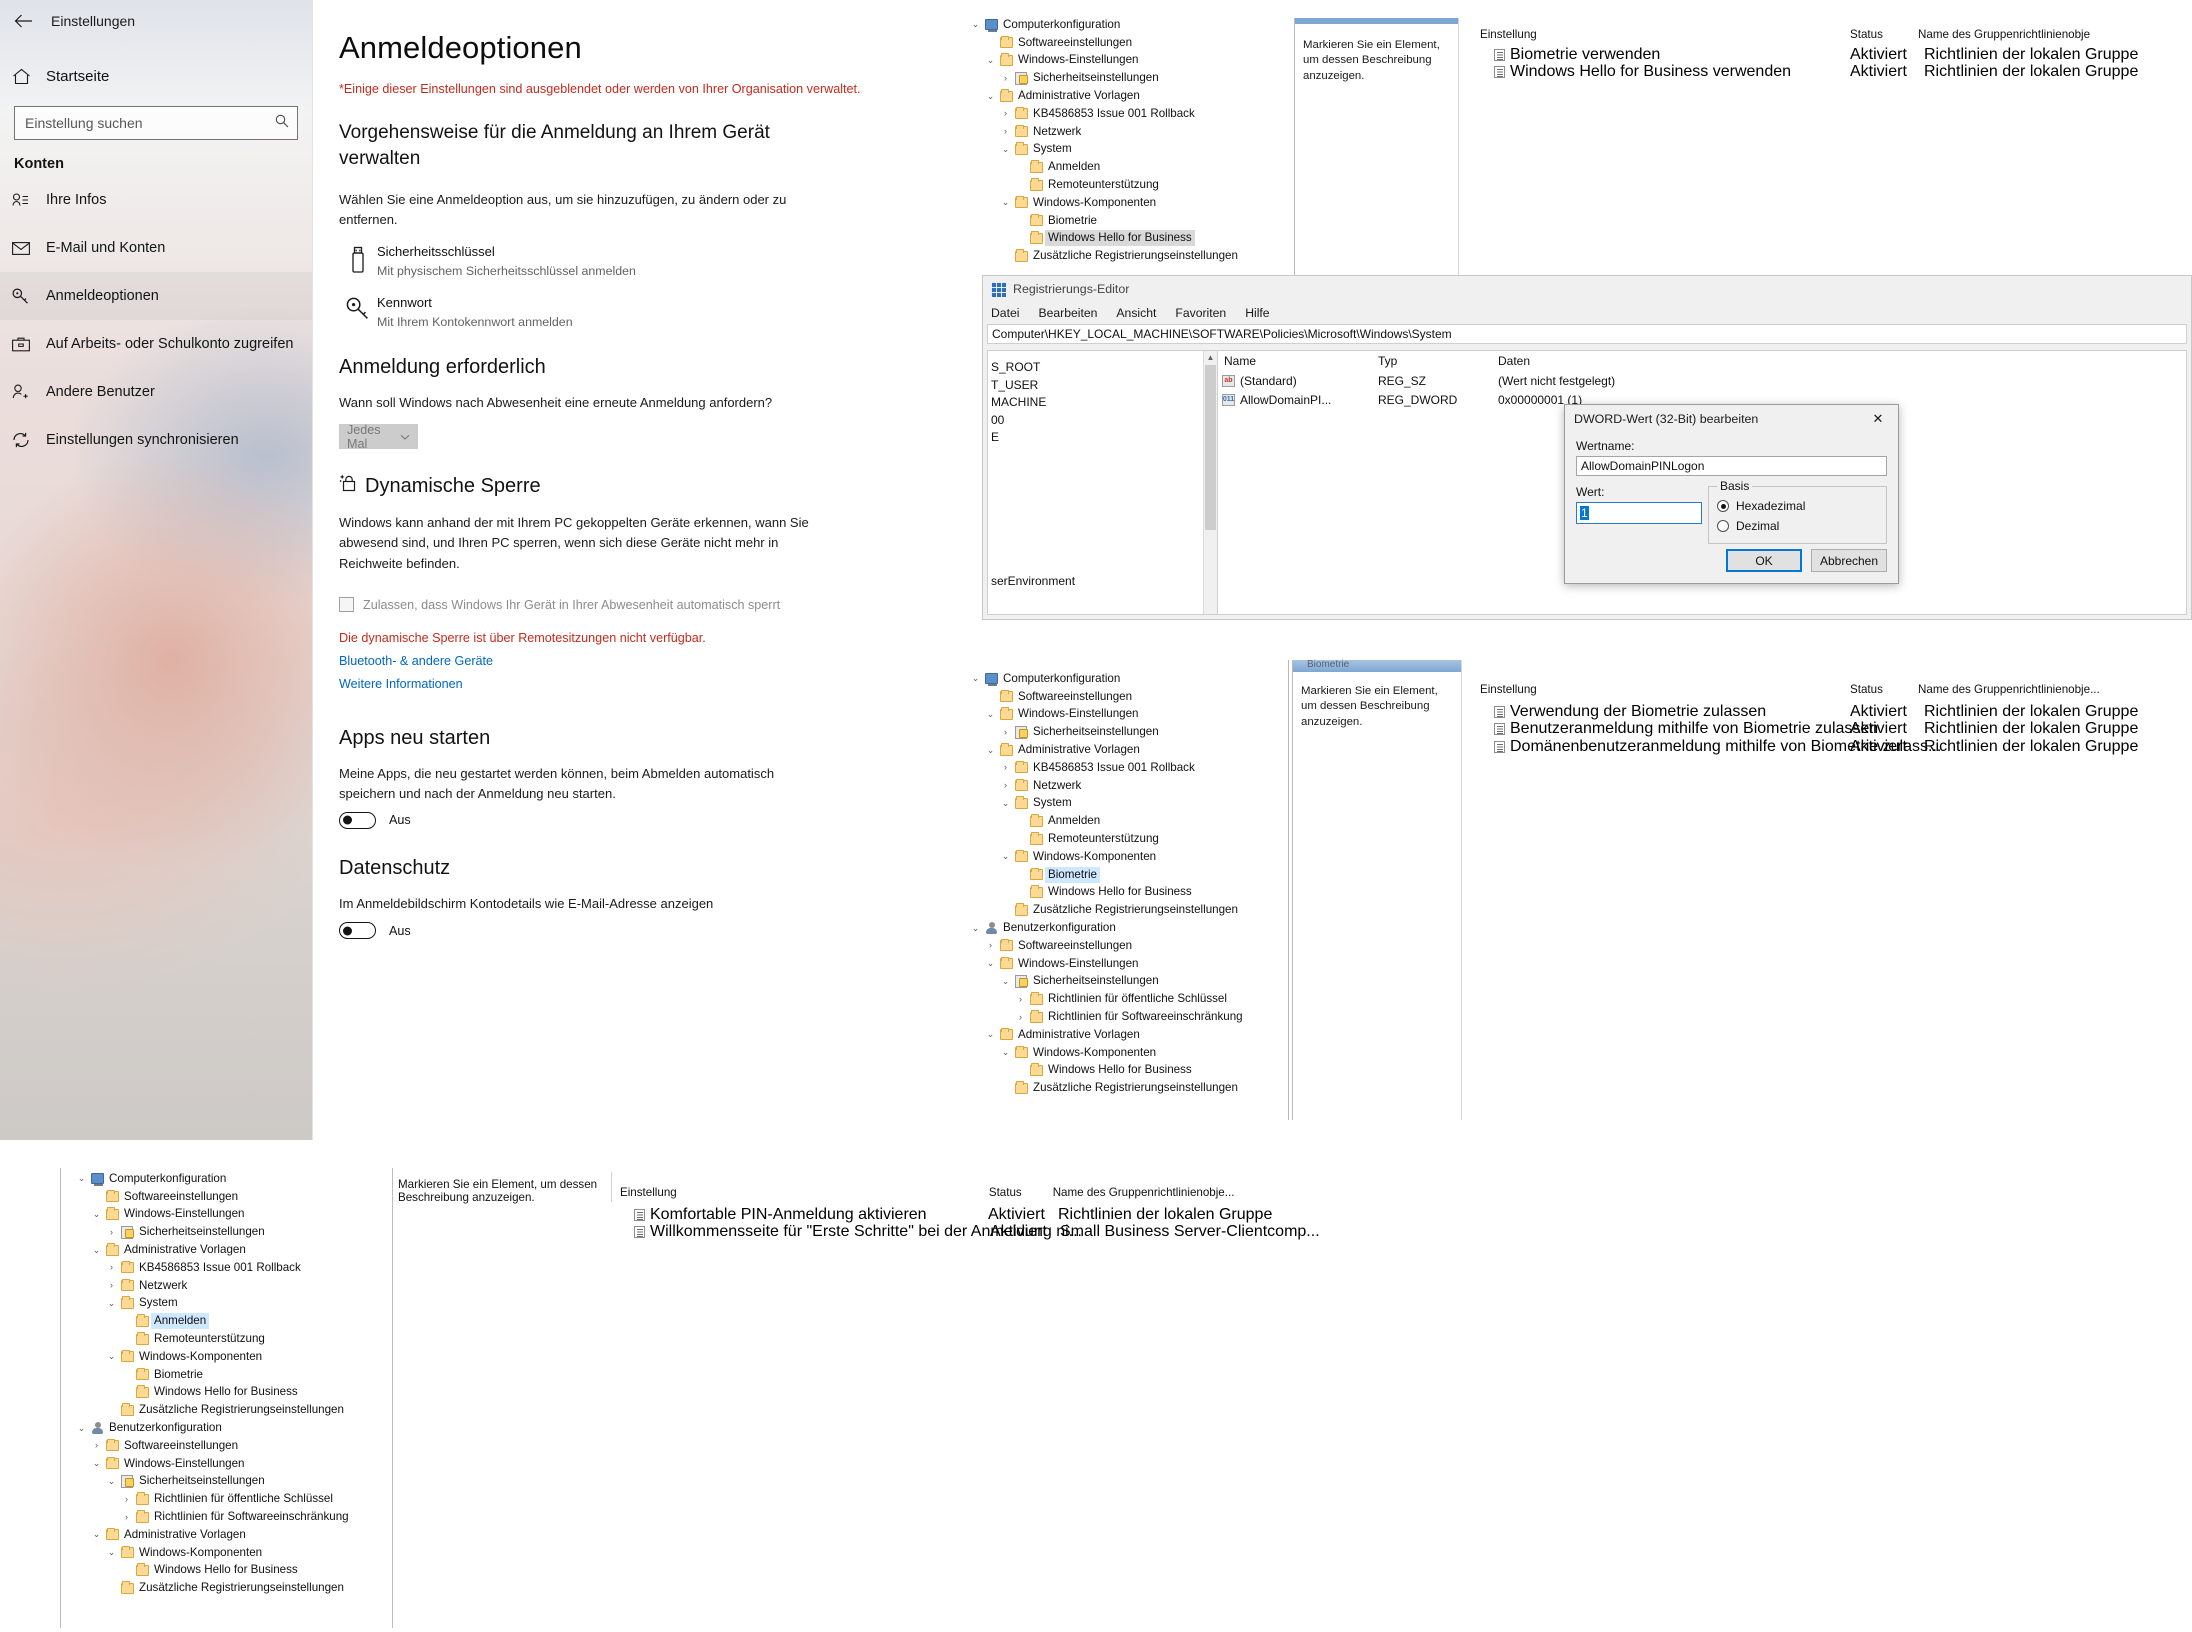  Describe the element at coordinates (156, 76) in the screenshot. I see `sidebar-item-home: Startseite` at that location.